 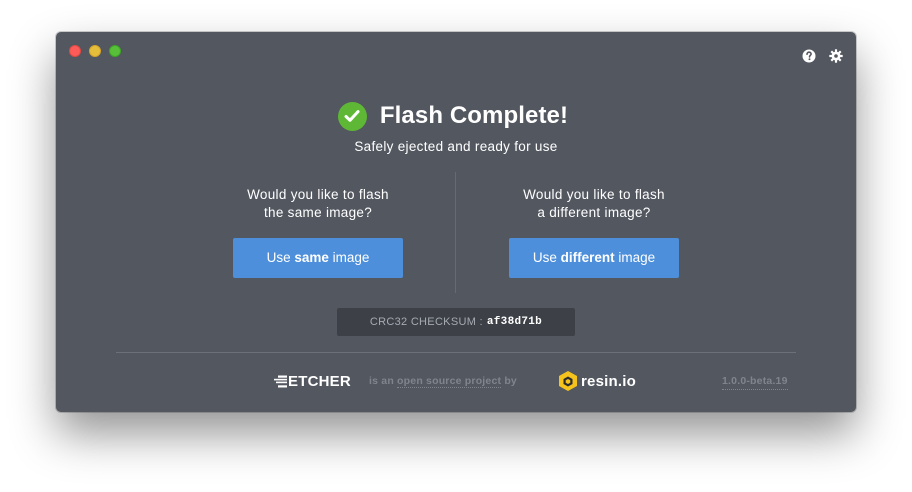 I want to click on same-image-button-suffix: image, so click(x=349, y=257).